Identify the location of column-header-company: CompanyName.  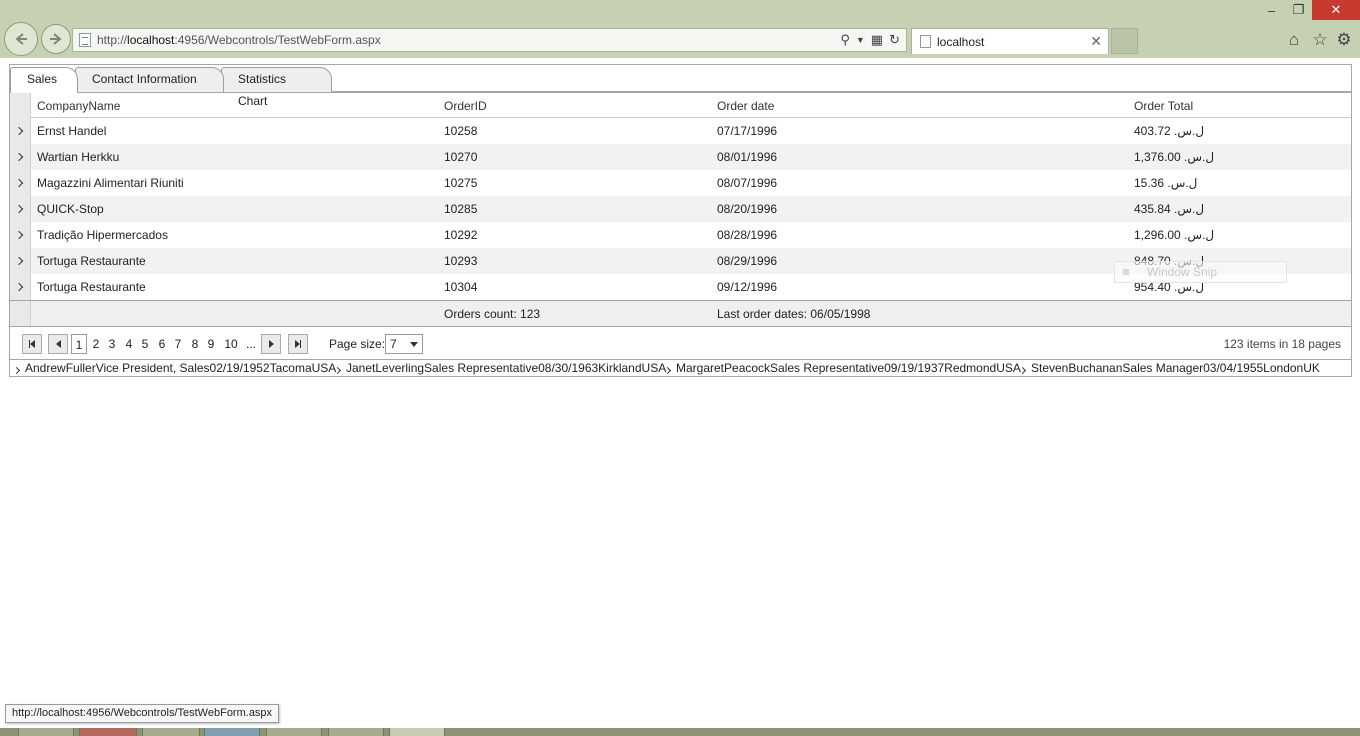
(78, 106).